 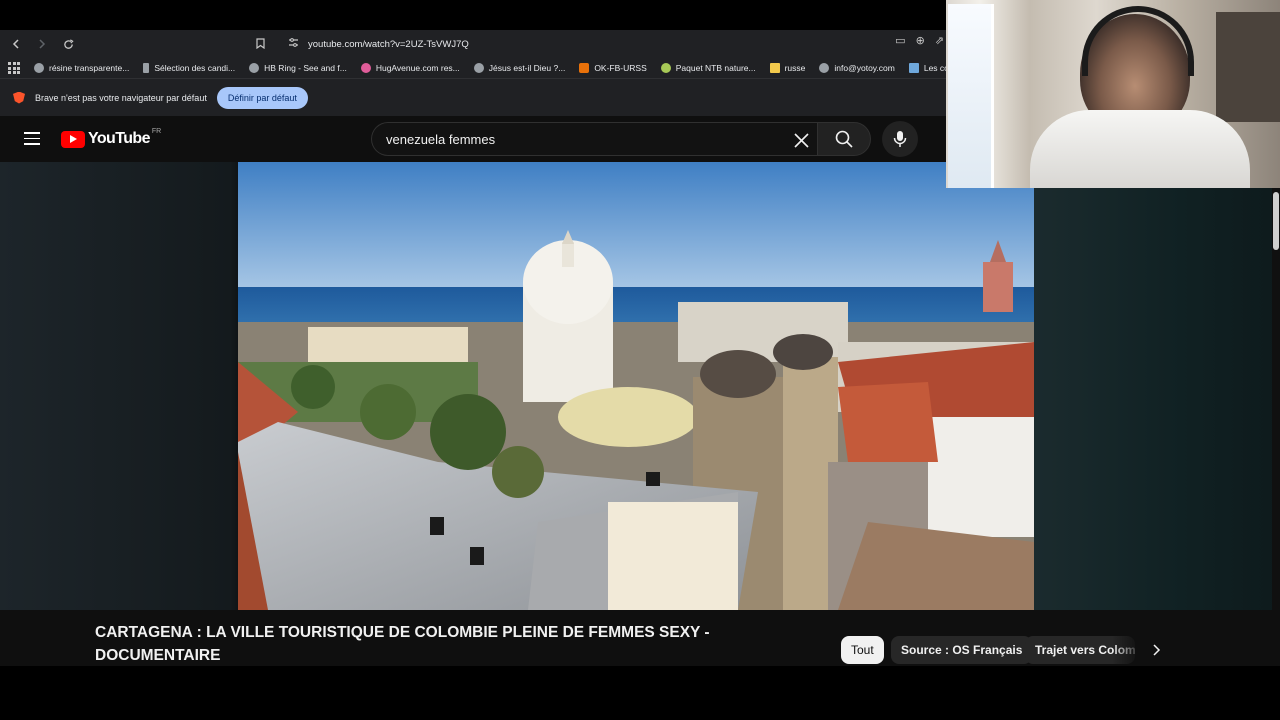 I want to click on bookmark-folder: russe, so click(x=787, y=68).